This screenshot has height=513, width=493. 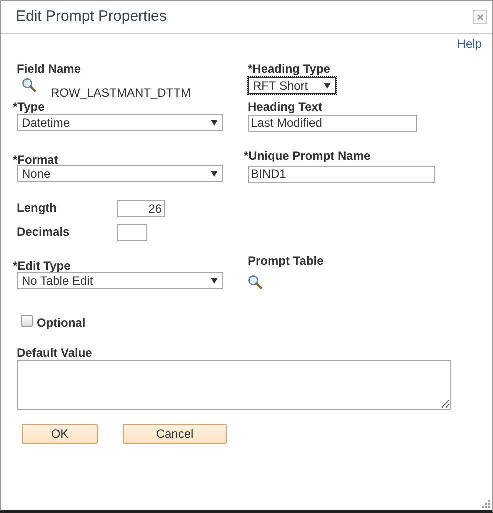 What do you see at coordinates (54, 353) in the screenshot?
I see `field-label: Default Value` at bounding box center [54, 353].